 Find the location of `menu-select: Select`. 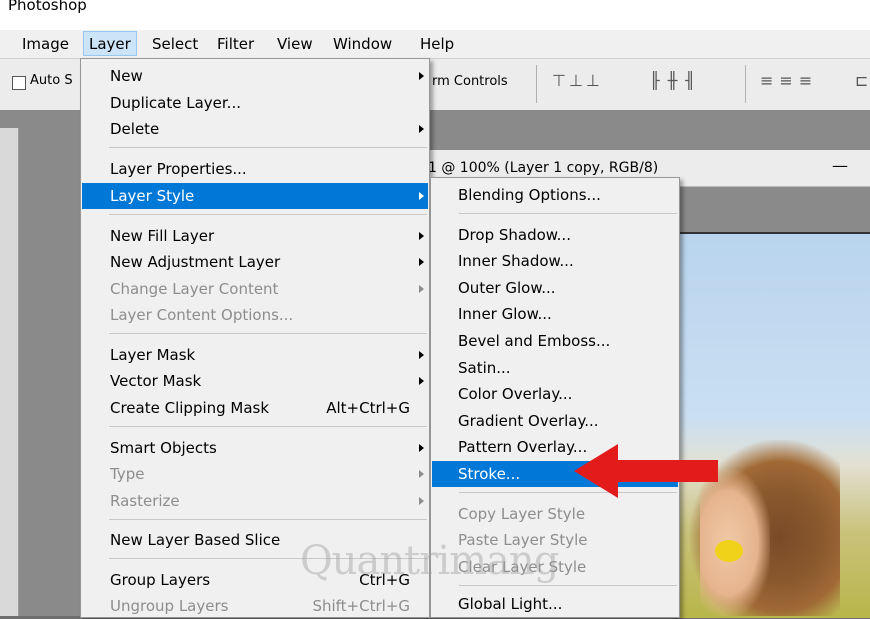

menu-select: Select is located at coordinates (175, 44).